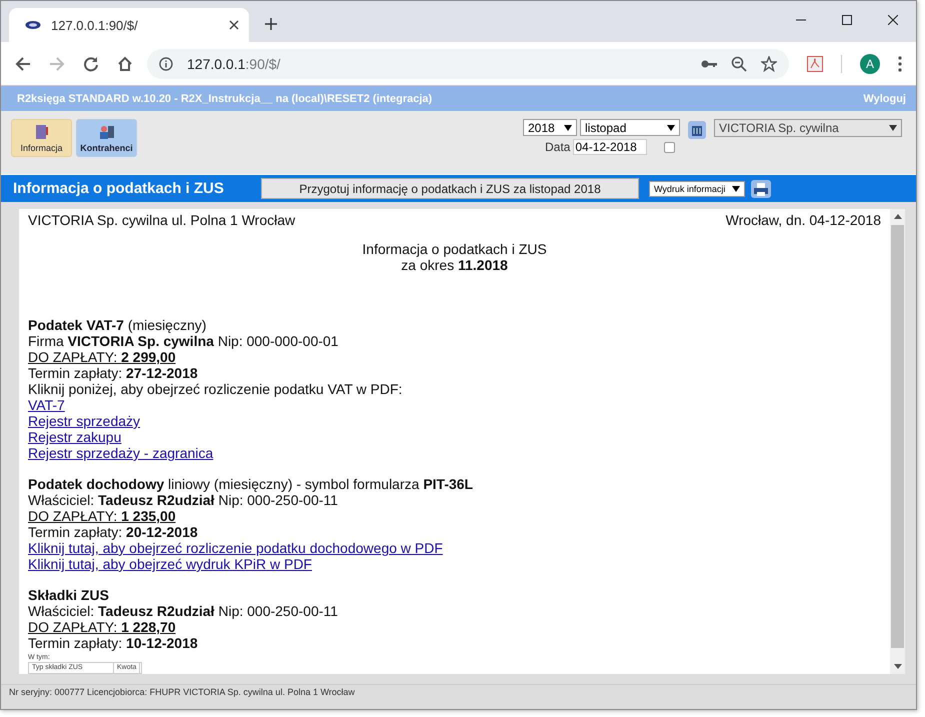  I want to click on info-text: Kliknij poniżej, aby obejrzeć rozliczenie podatku VAT w PDF:, so click(216, 389).